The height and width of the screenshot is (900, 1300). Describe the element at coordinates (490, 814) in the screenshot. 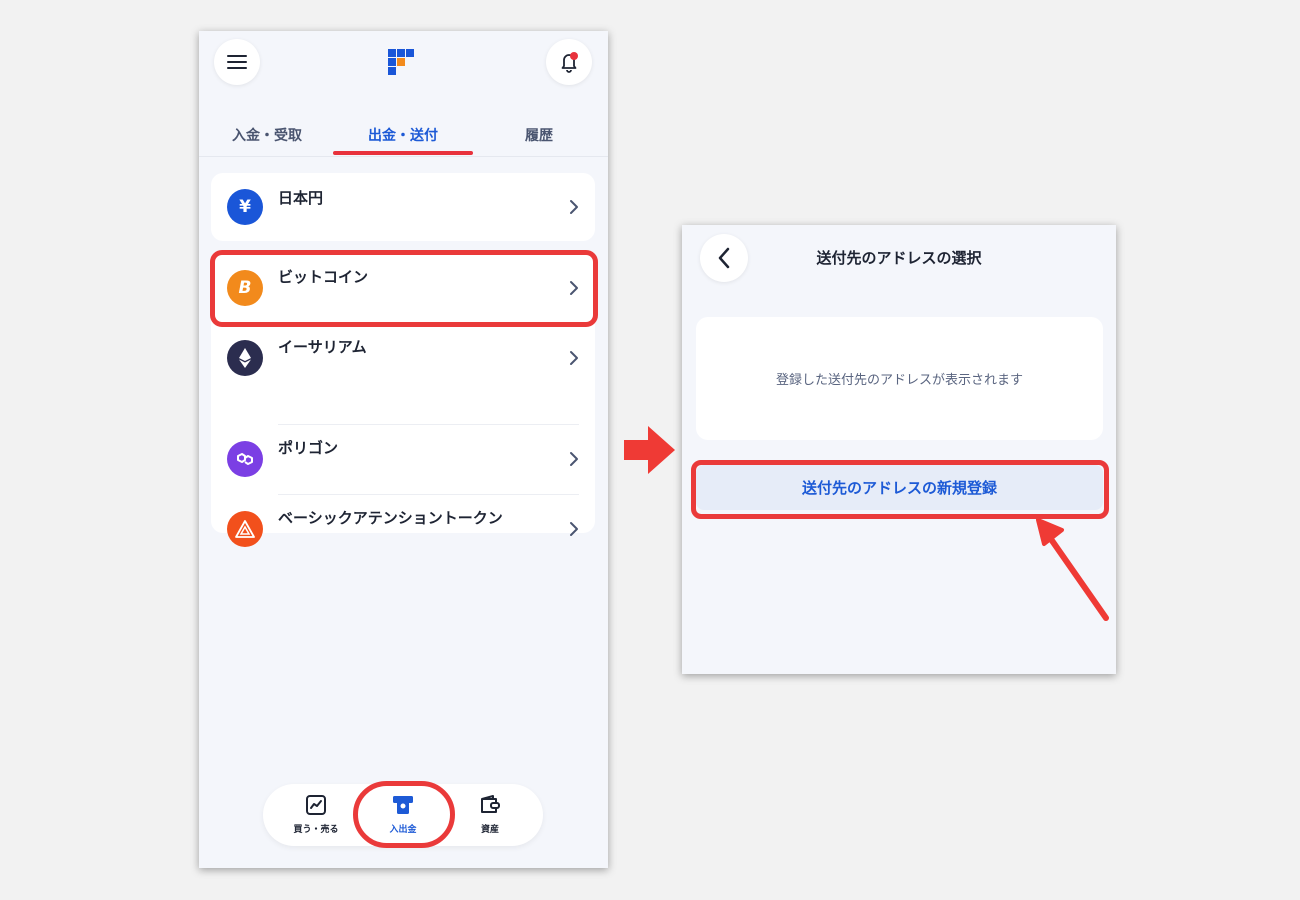

I see `nav-assets: 資産` at that location.